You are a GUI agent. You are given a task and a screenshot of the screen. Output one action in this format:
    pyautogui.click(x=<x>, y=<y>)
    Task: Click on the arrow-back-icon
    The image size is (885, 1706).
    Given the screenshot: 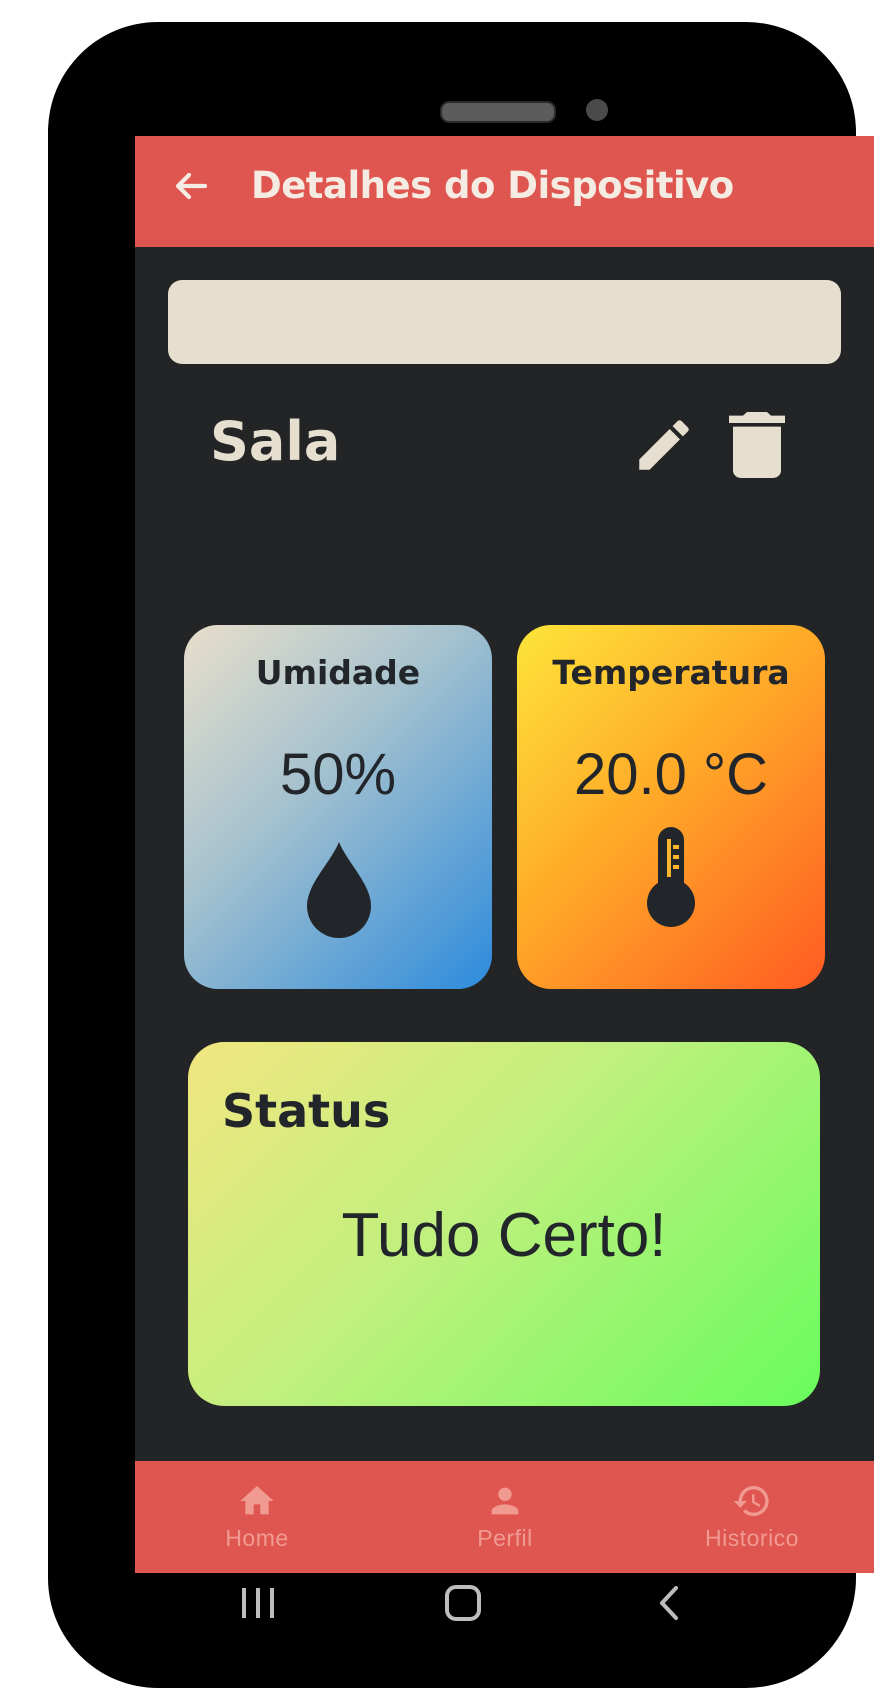 What is the action you would take?
    pyautogui.click(x=191, y=186)
    